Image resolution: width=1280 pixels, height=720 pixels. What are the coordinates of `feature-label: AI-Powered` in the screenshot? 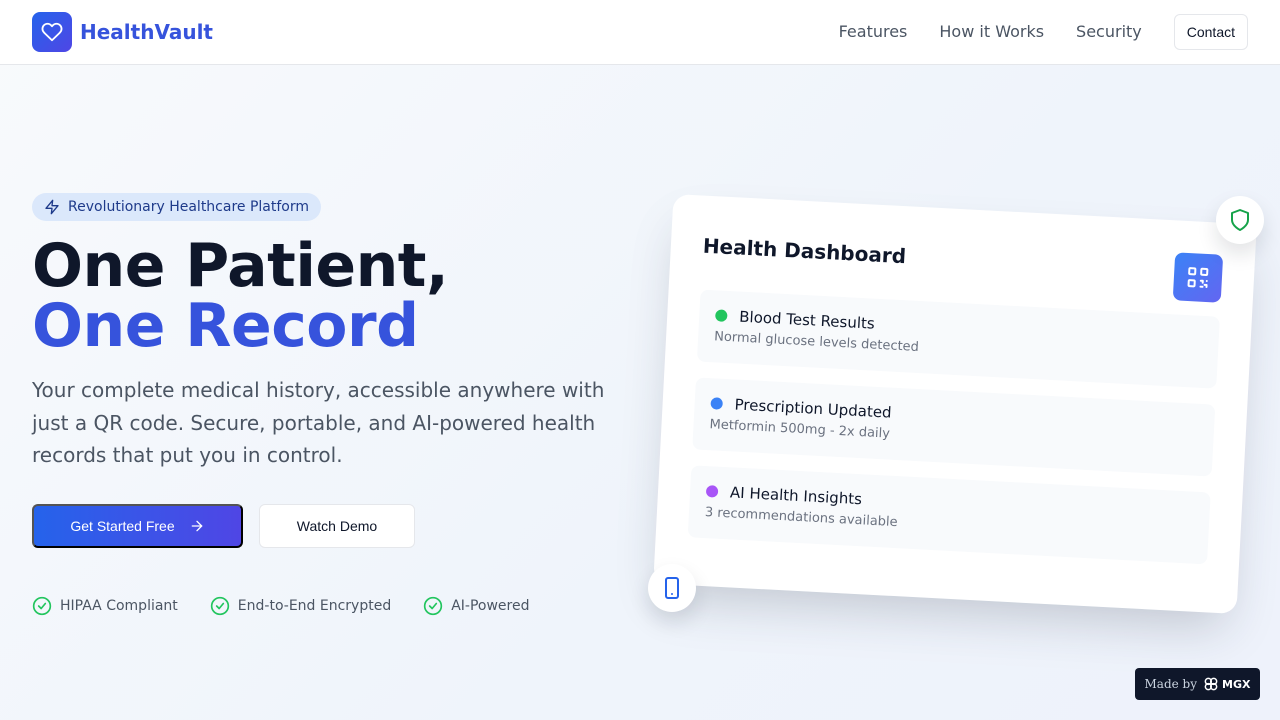 It's located at (490, 606).